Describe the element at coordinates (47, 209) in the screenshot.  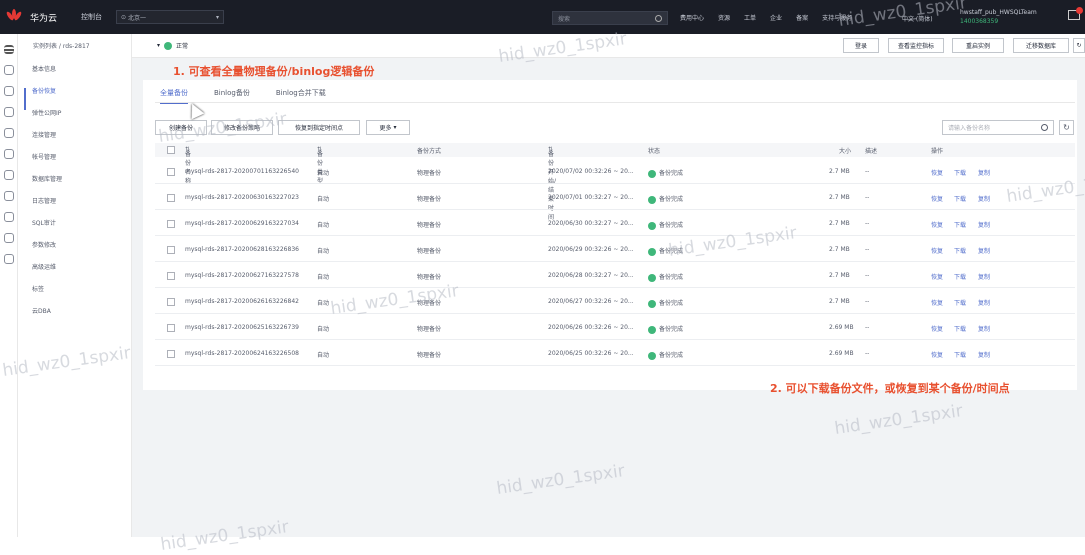
I see `subnav-item-logs: 日志管理` at that location.